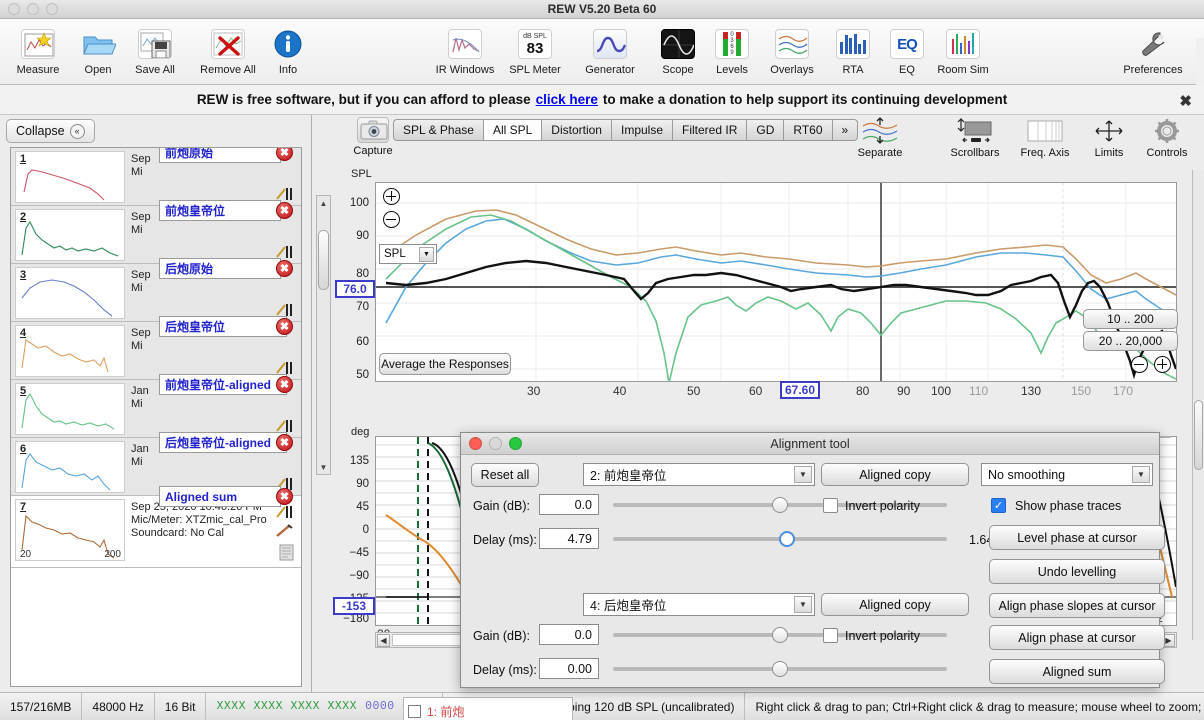 The height and width of the screenshot is (720, 1204). Describe the element at coordinates (512, 130) in the screenshot. I see `tab-all-spl: All SPL` at that location.